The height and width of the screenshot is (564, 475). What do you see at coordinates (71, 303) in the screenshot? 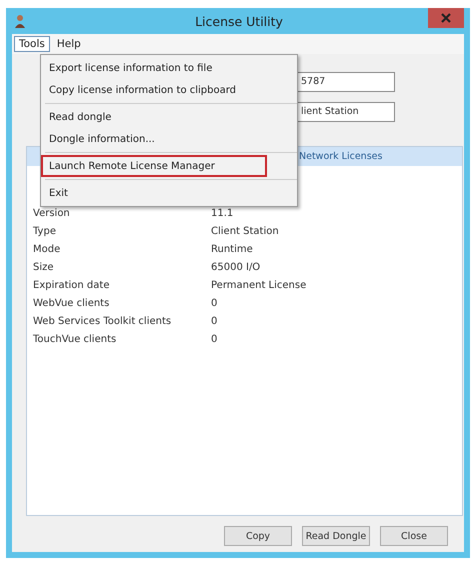
I see `property-name: WebVue clients` at bounding box center [71, 303].